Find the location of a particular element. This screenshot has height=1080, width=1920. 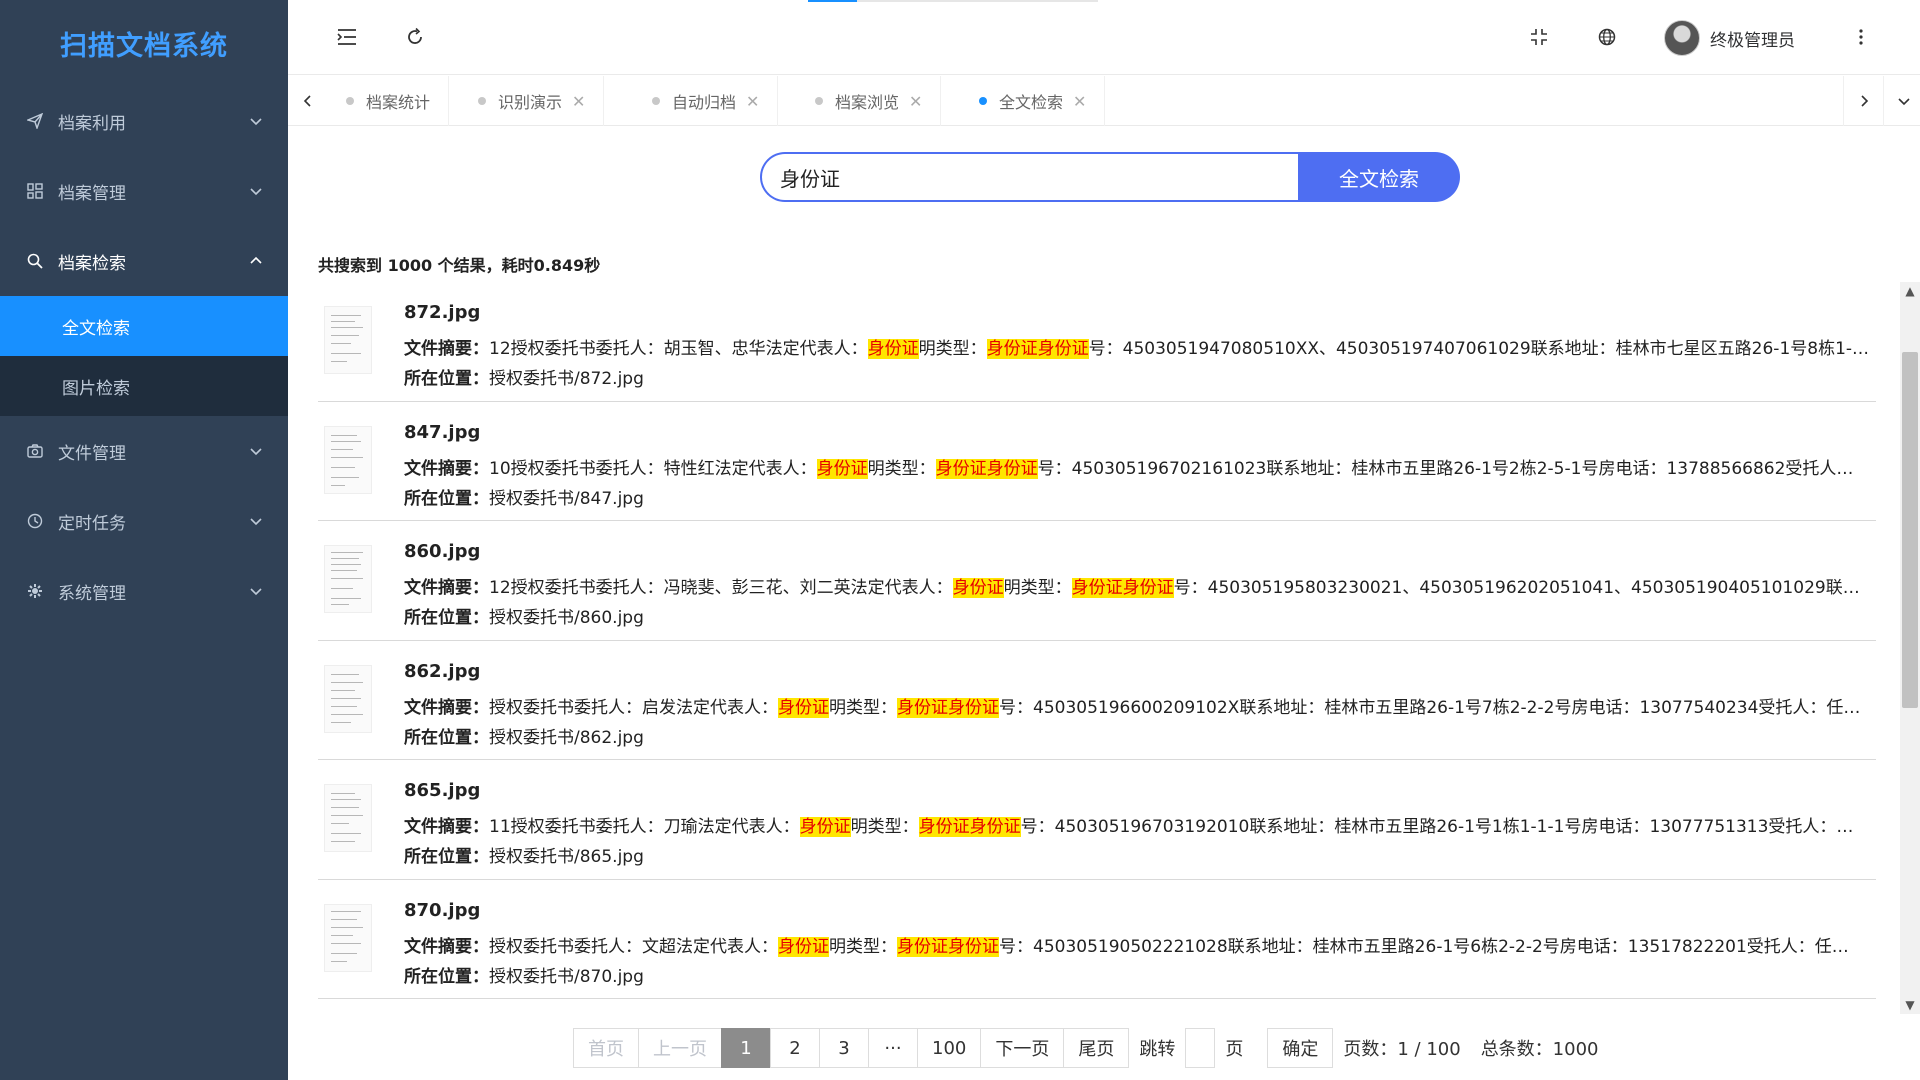

scrollbar-thumb is located at coordinates (1910, 530).